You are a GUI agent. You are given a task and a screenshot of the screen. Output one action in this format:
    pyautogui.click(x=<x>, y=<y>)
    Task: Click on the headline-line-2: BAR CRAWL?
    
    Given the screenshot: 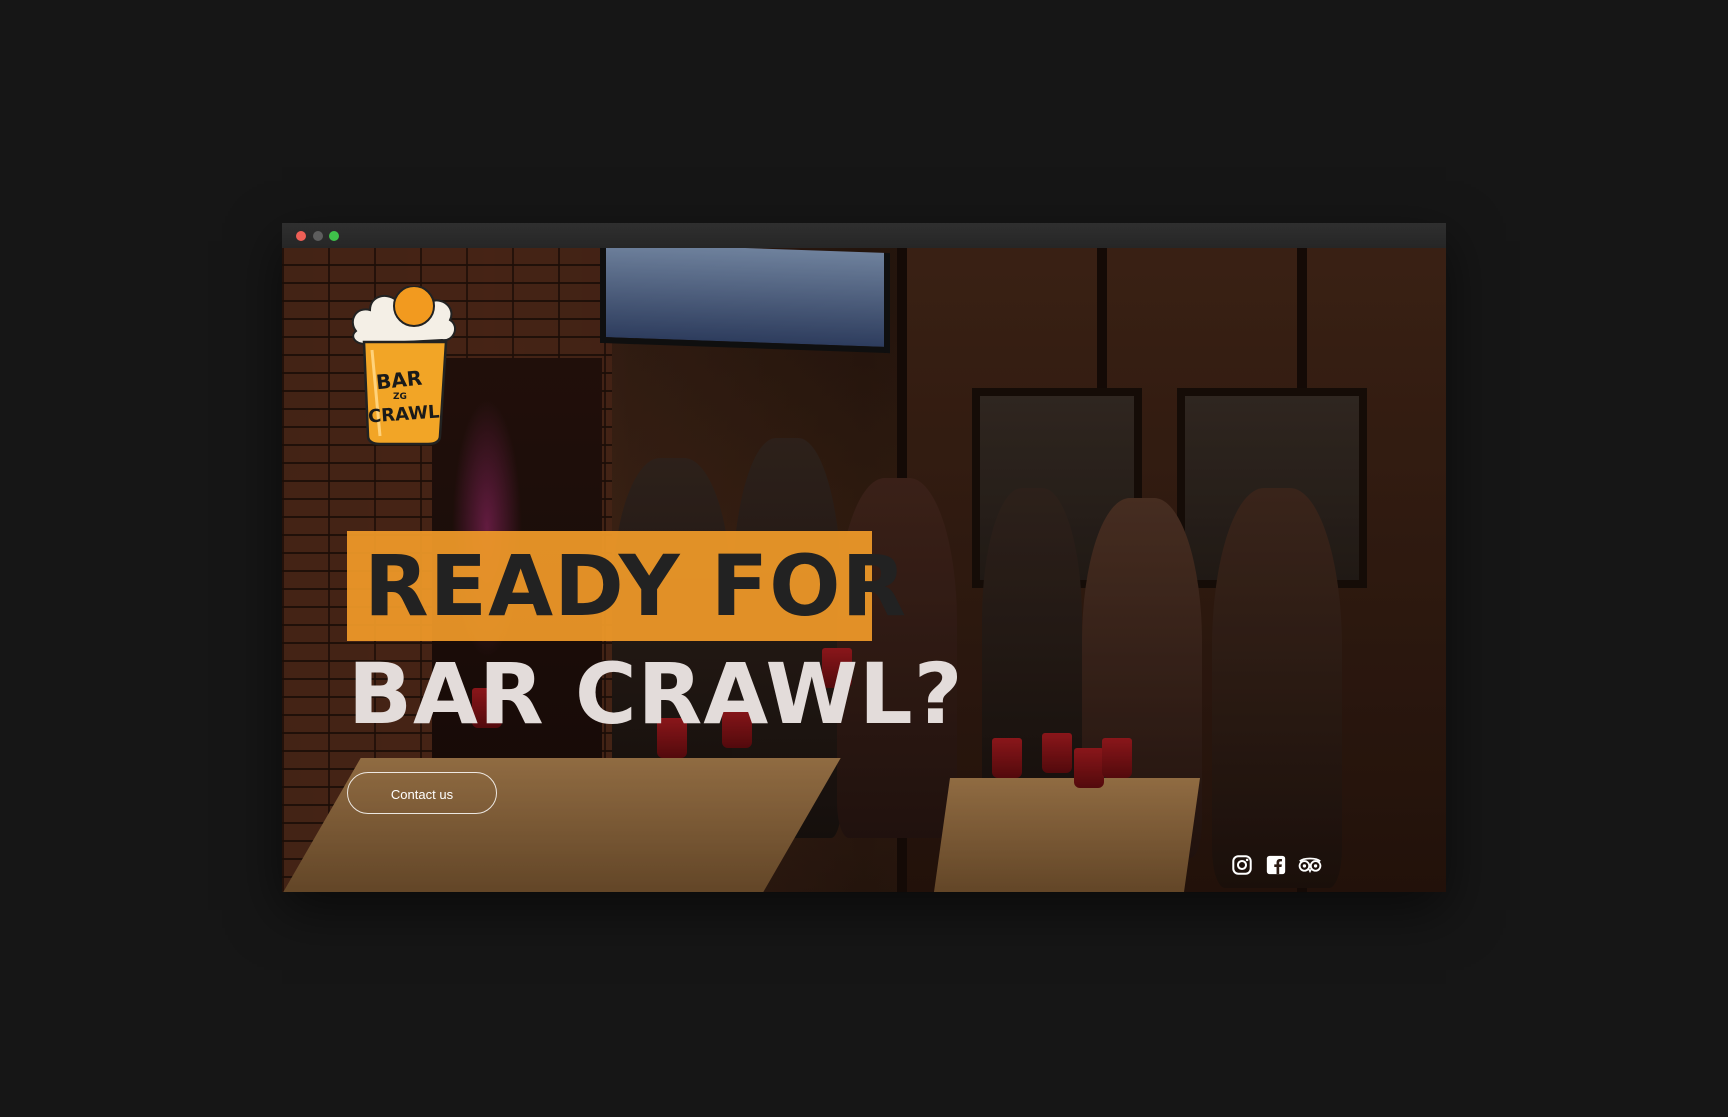 What is the action you would take?
    pyautogui.click(x=656, y=694)
    